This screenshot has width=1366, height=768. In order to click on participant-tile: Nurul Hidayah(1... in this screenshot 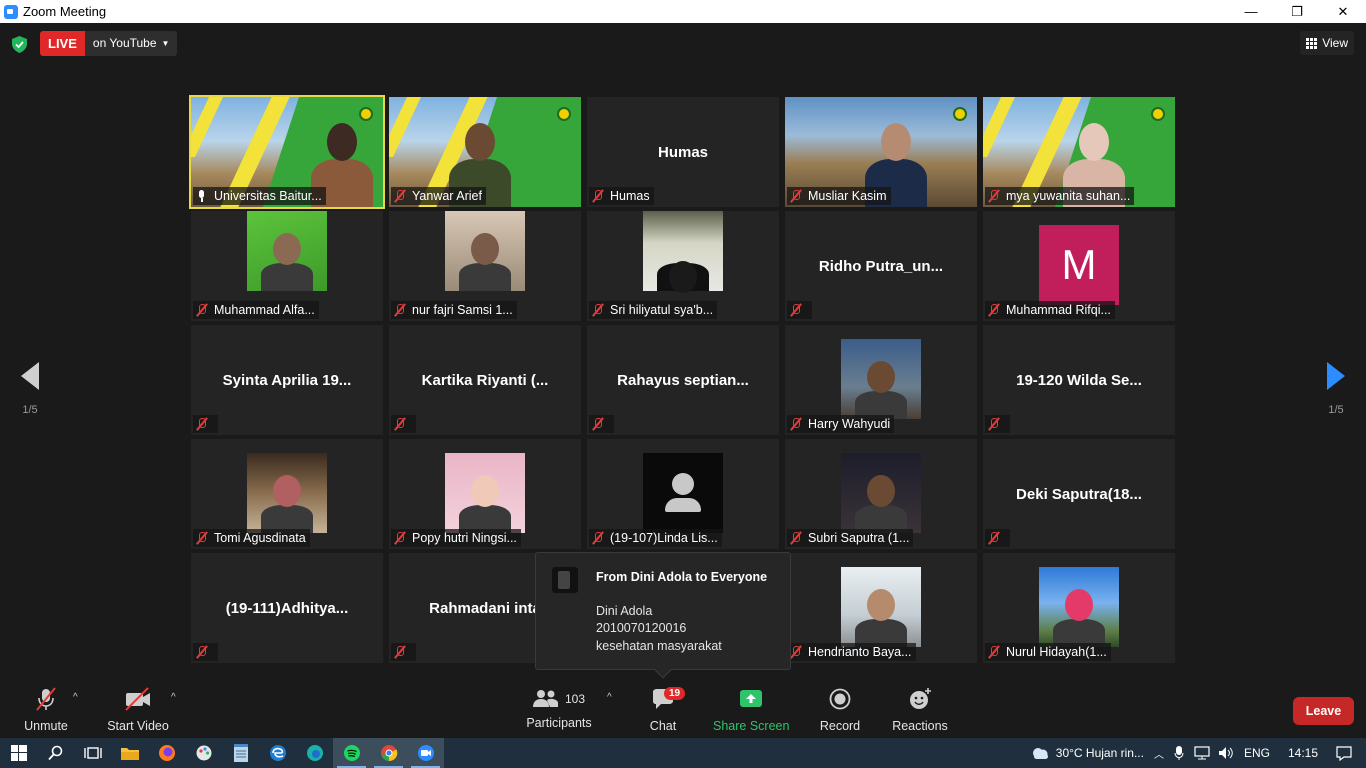, I will do `click(1079, 608)`.